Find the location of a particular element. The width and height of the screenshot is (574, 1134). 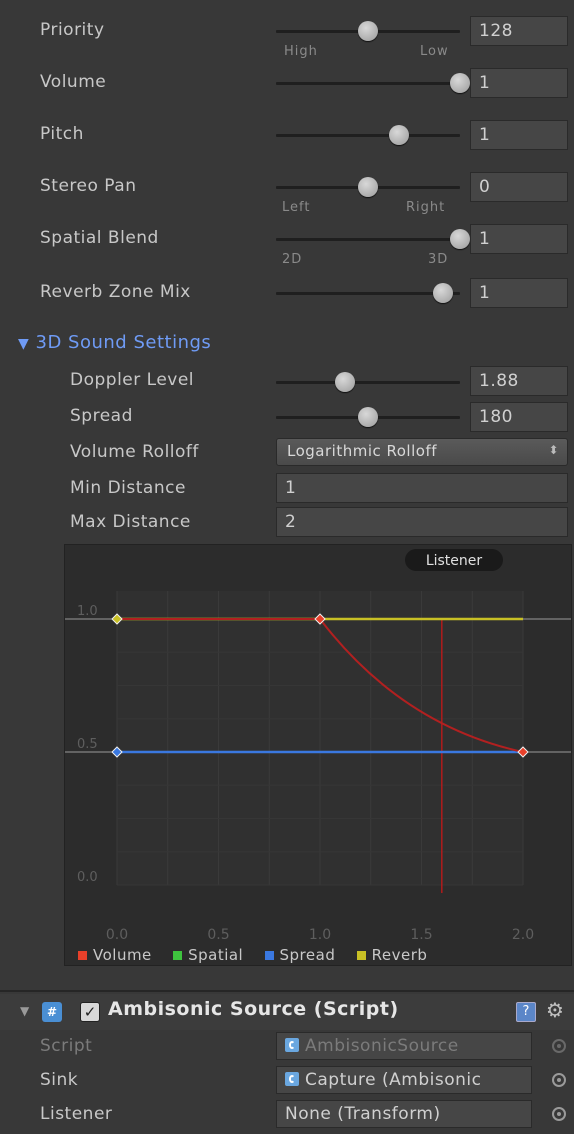

x-tick-label: 0.5 is located at coordinates (218, 935).